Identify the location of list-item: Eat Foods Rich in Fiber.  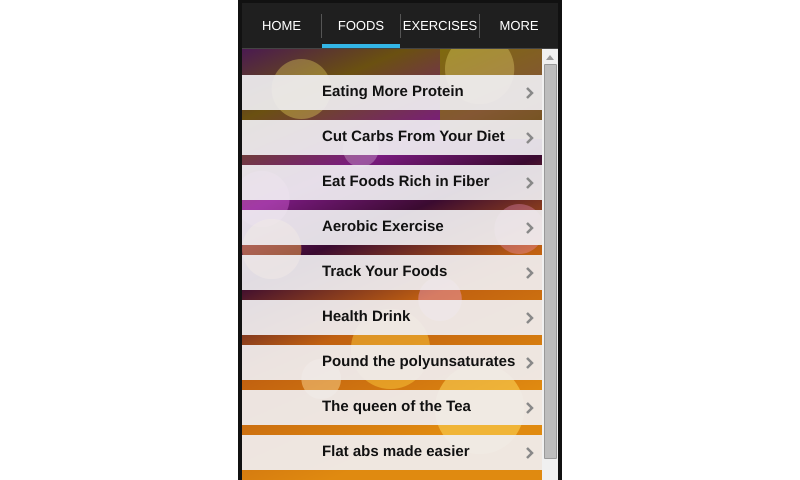
(392, 182).